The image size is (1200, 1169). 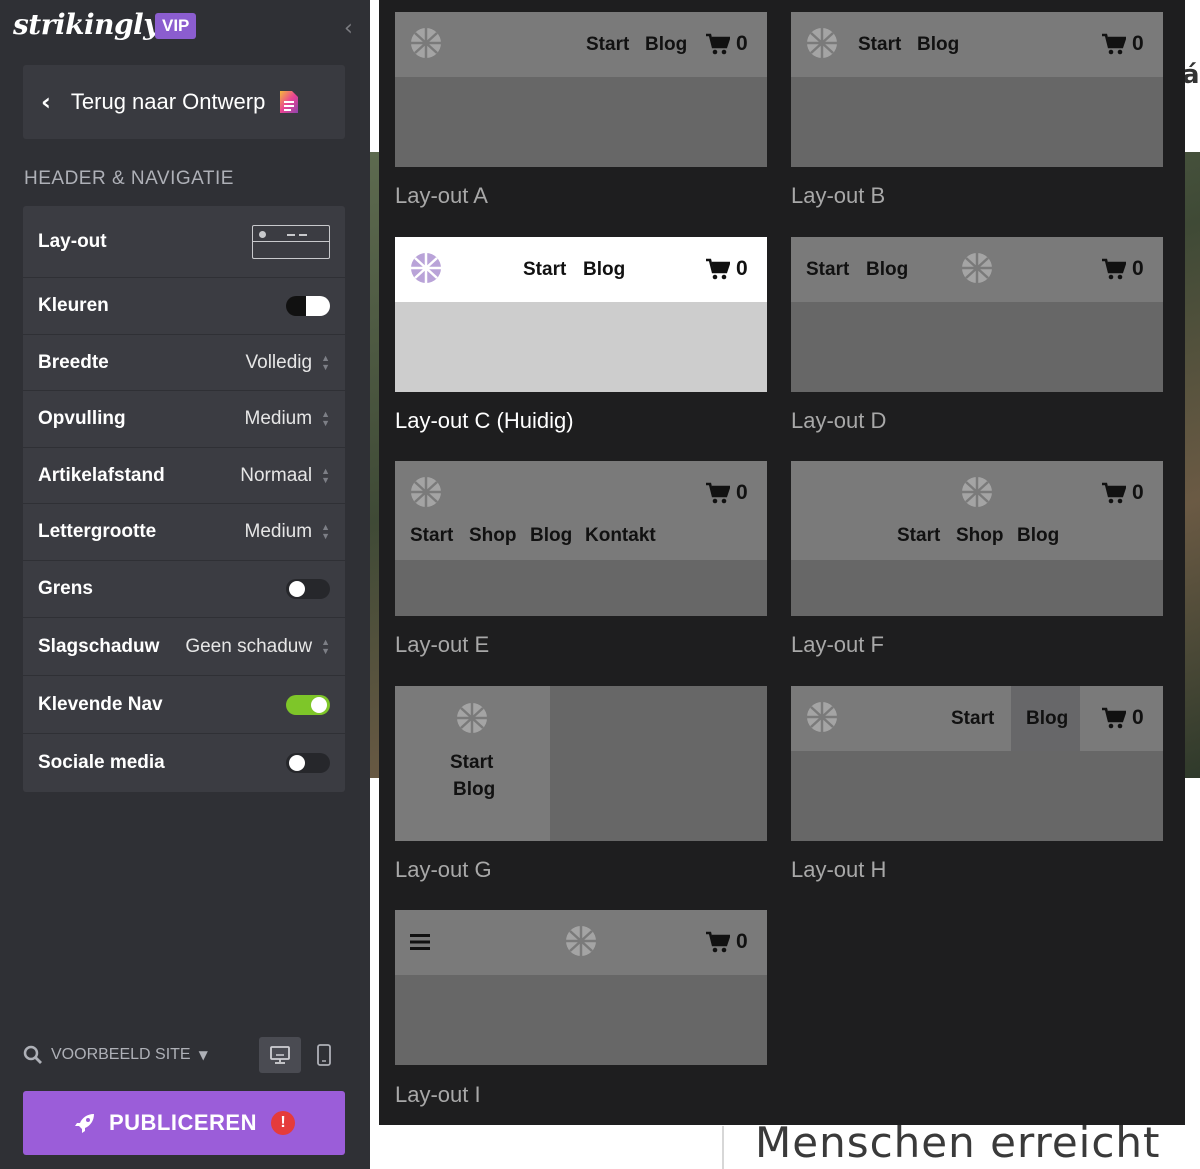 I want to click on desktop-icon, so click(x=280, y=1055).